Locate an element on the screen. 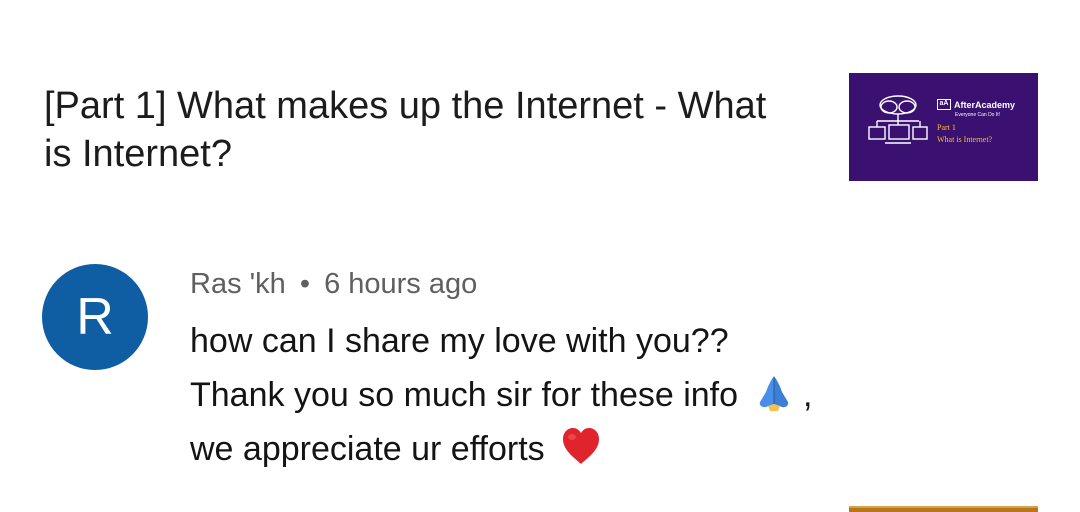 The image size is (1080, 512). brand-logo-icon: aA is located at coordinates (944, 104).